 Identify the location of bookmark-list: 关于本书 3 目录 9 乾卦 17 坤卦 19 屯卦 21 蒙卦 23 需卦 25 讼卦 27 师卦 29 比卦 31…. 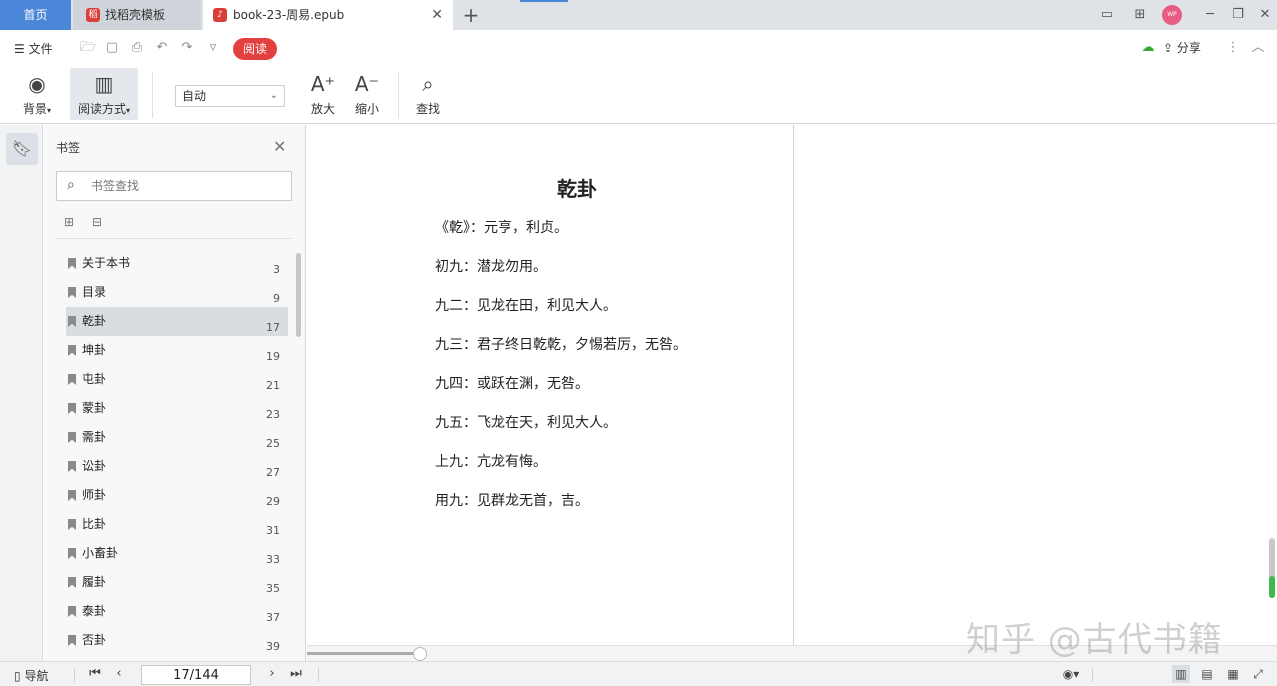
(177, 452).